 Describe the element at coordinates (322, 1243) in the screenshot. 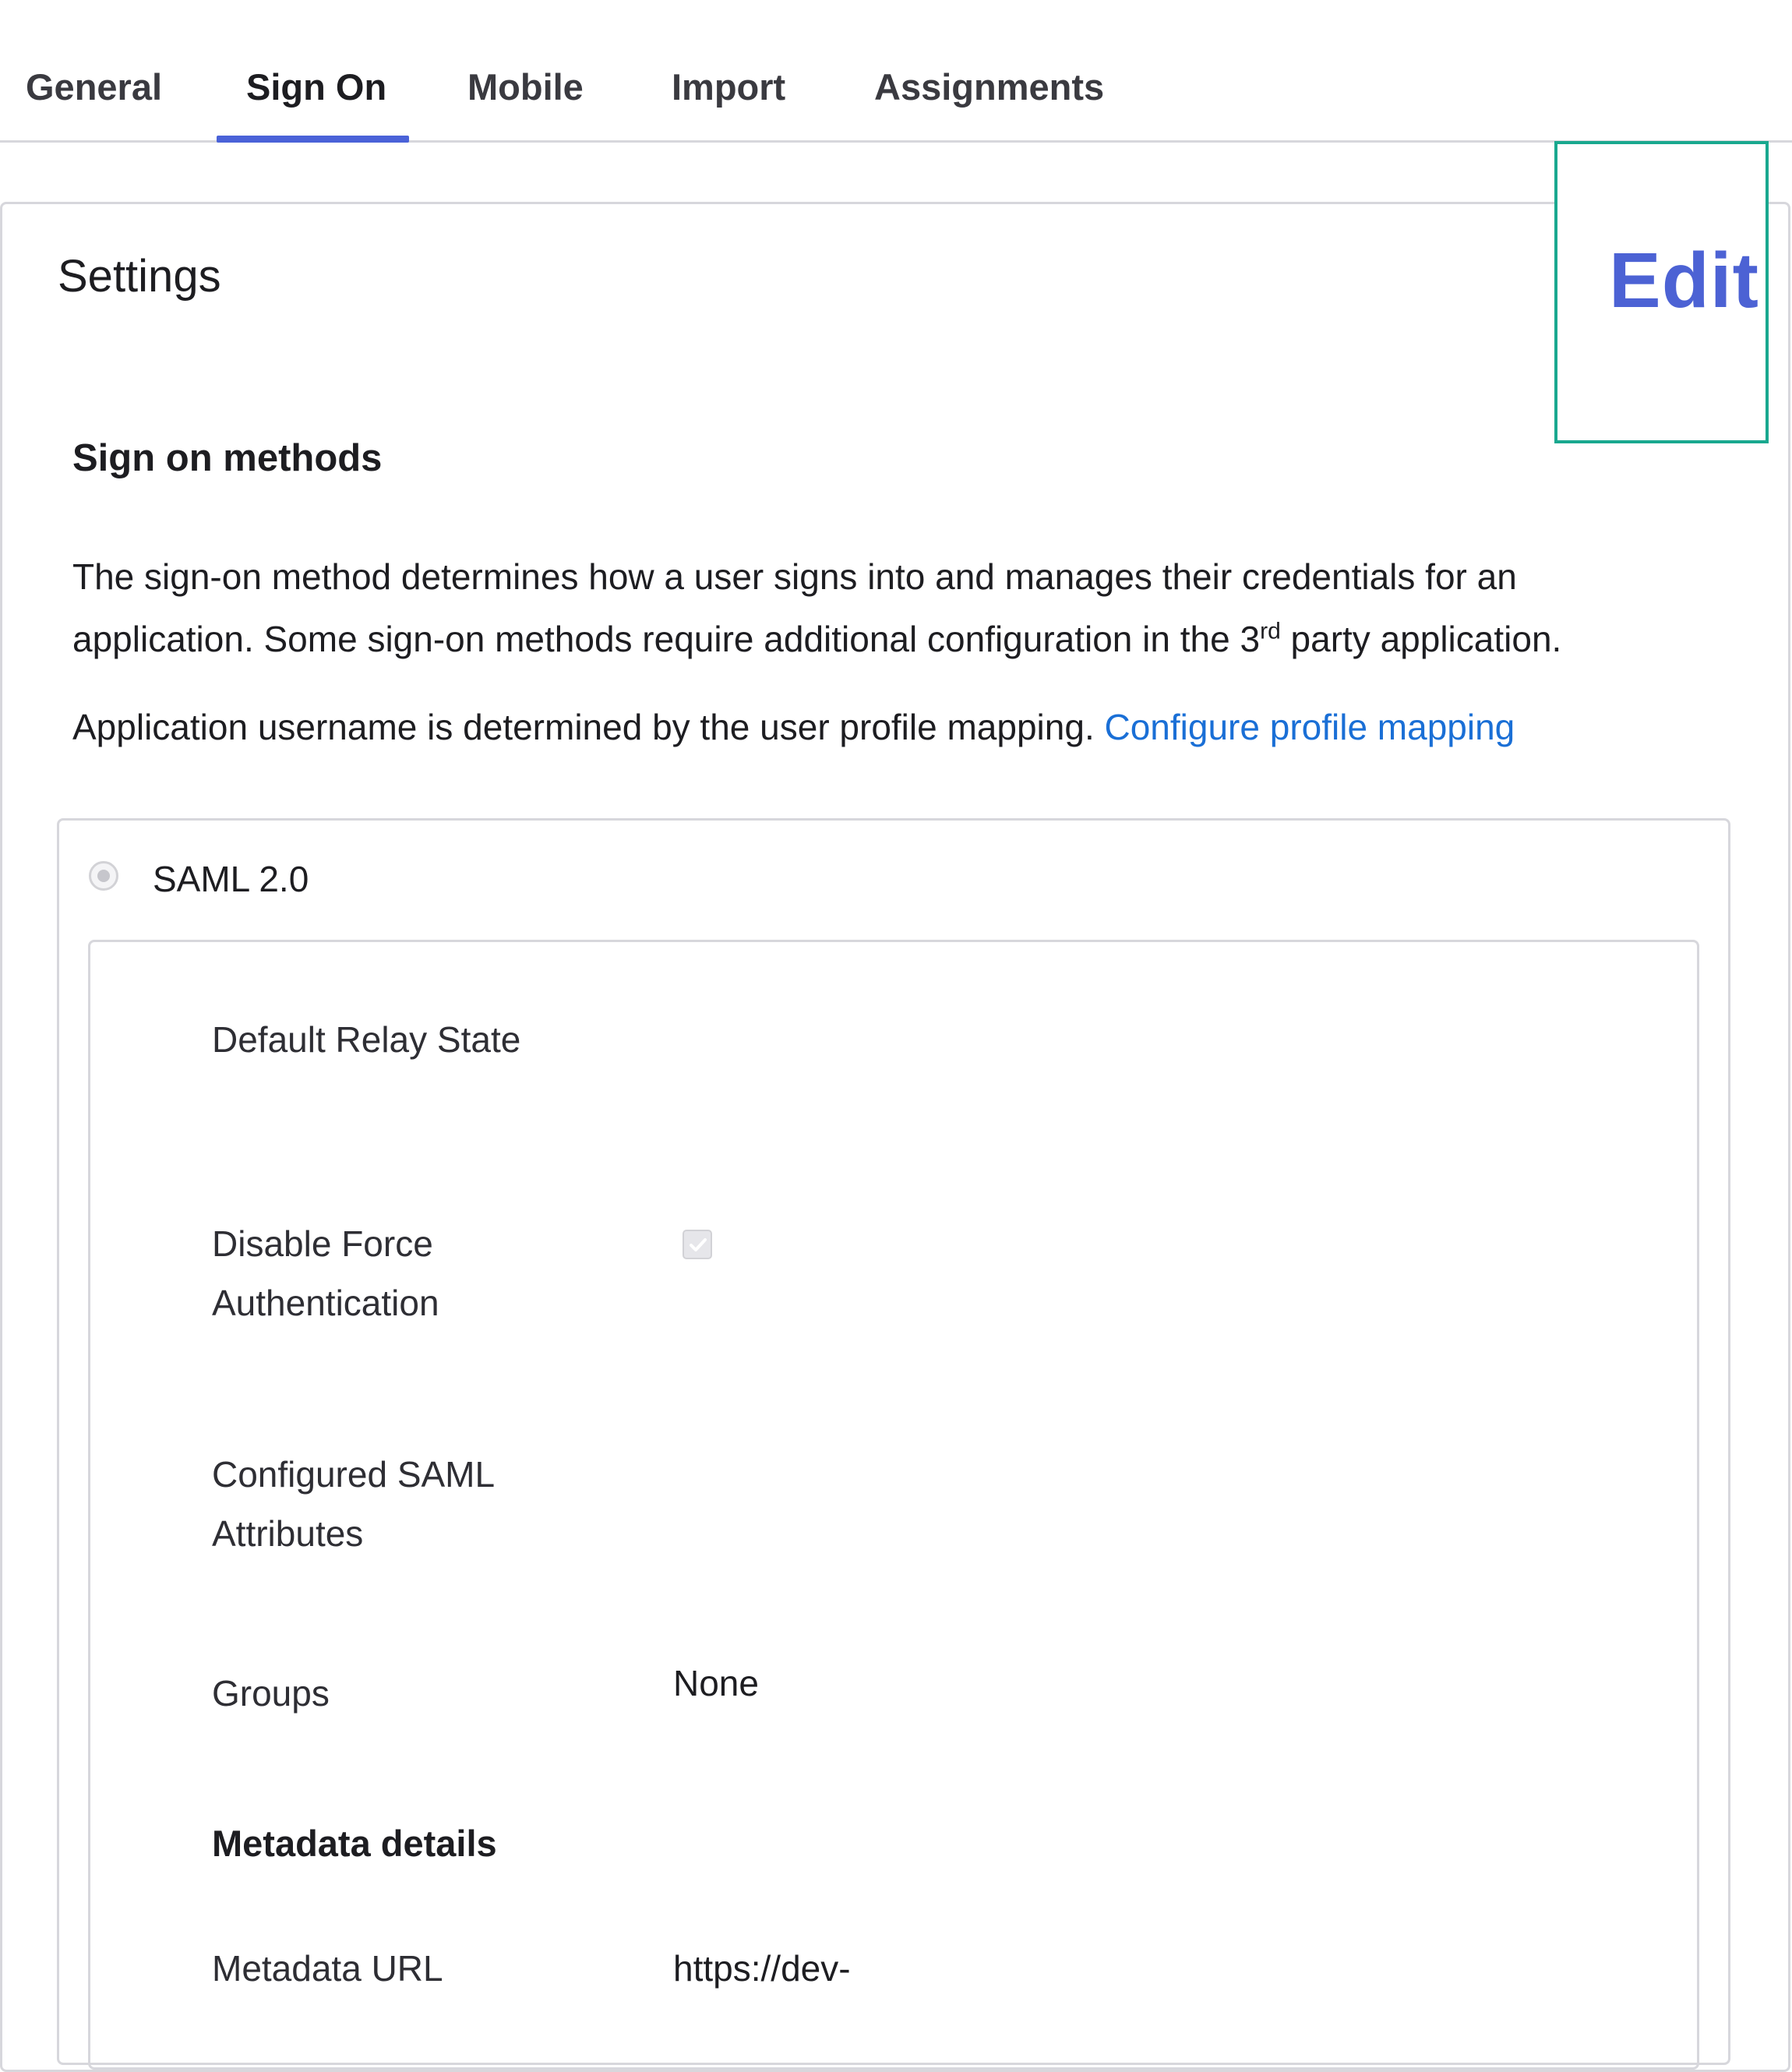

I see `disable-force-auth-label-line-1: Disable Force` at that location.